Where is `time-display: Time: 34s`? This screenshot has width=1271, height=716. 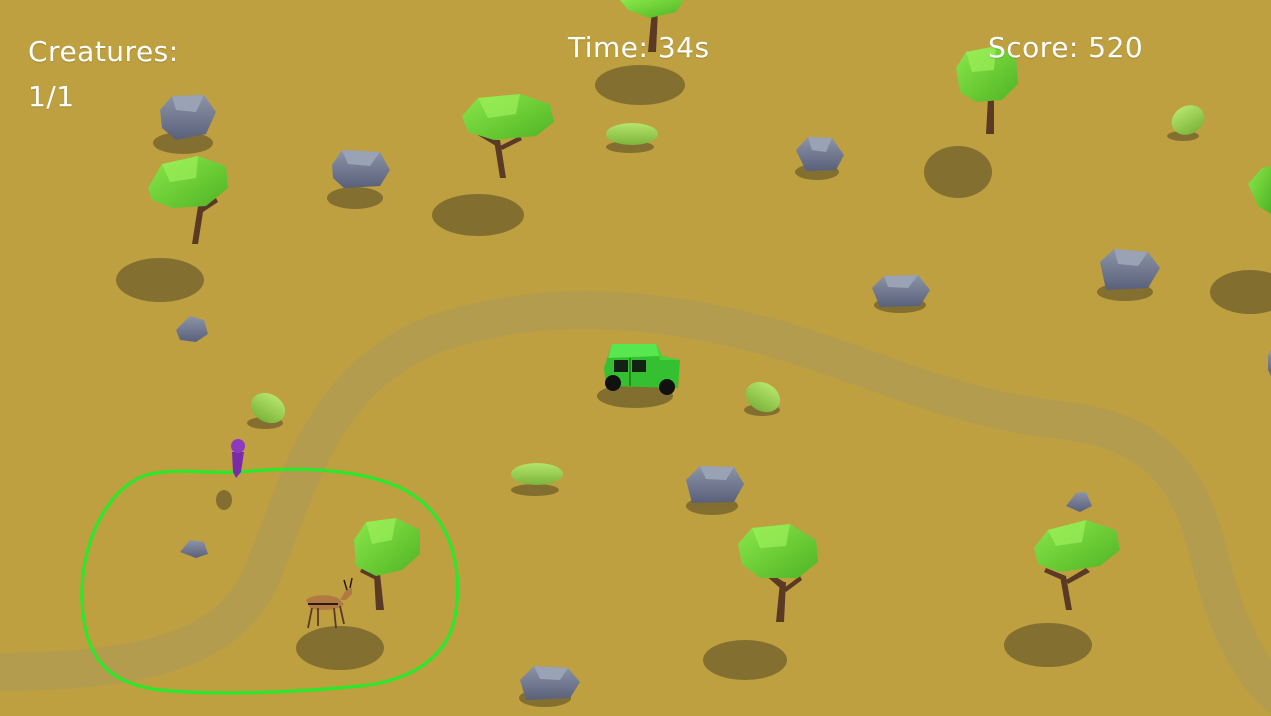
time-display: Time: 34s is located at coordinates (639, 47).